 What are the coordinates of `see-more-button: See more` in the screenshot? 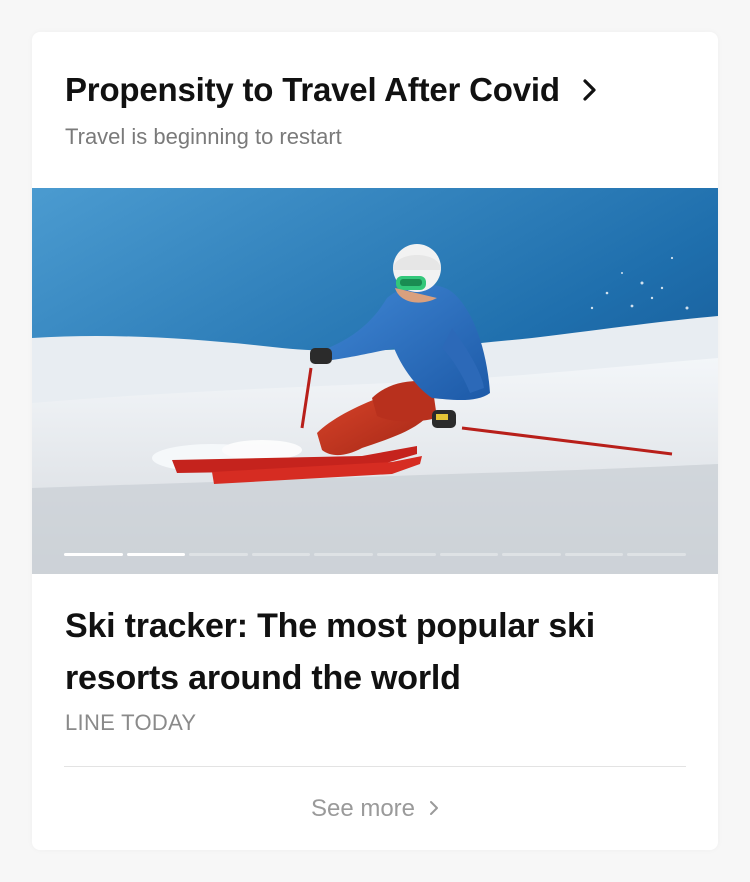 It's located at (375, 809).